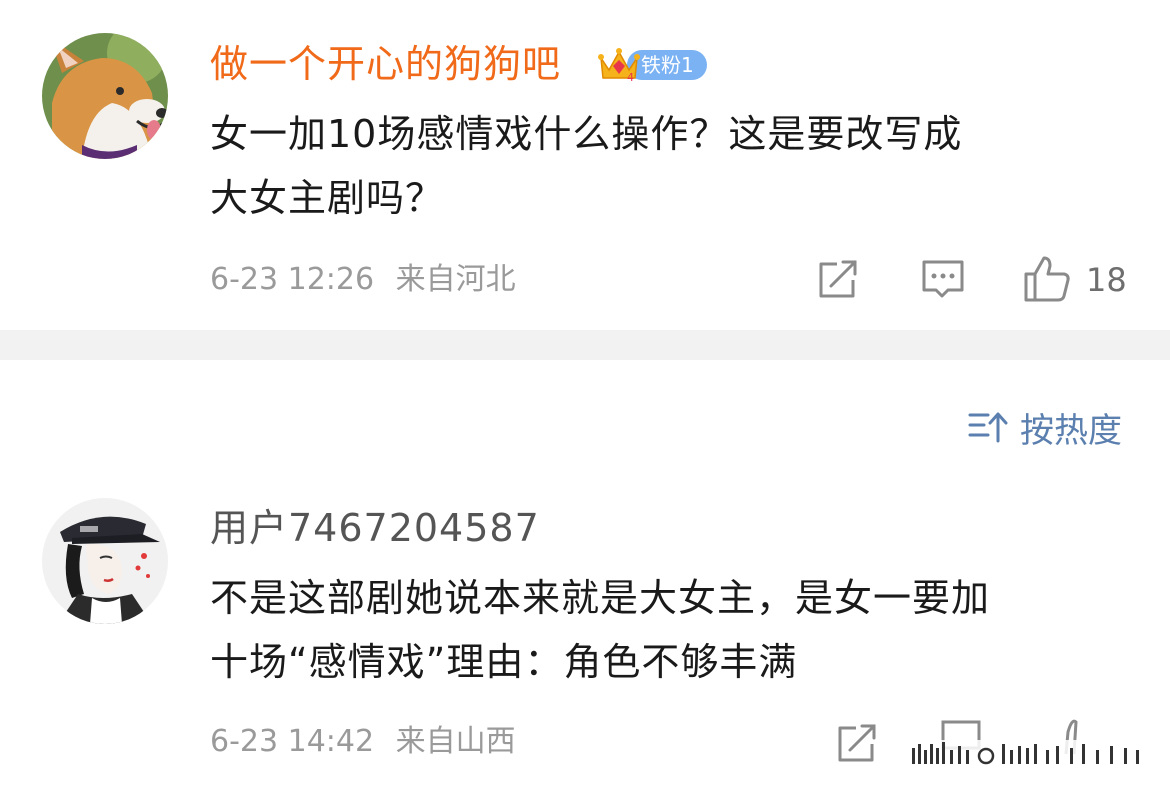 The image size is (1170, 788). What do you see at coordinates (600, 630) in the screenshot?
I see `comment-text: 不是这部剧她说本来就是大女主，是女一要加 十场“感情戏”理由：角色不够丰满` at bounding box center [600, 630].